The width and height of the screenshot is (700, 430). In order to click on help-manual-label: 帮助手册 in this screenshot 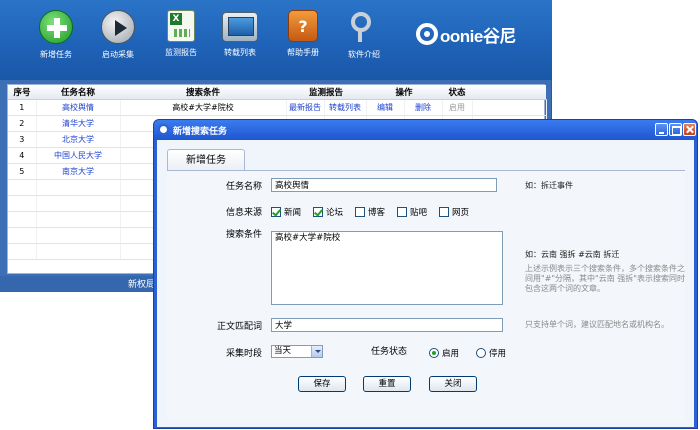, I will do `click(303, 52)`.